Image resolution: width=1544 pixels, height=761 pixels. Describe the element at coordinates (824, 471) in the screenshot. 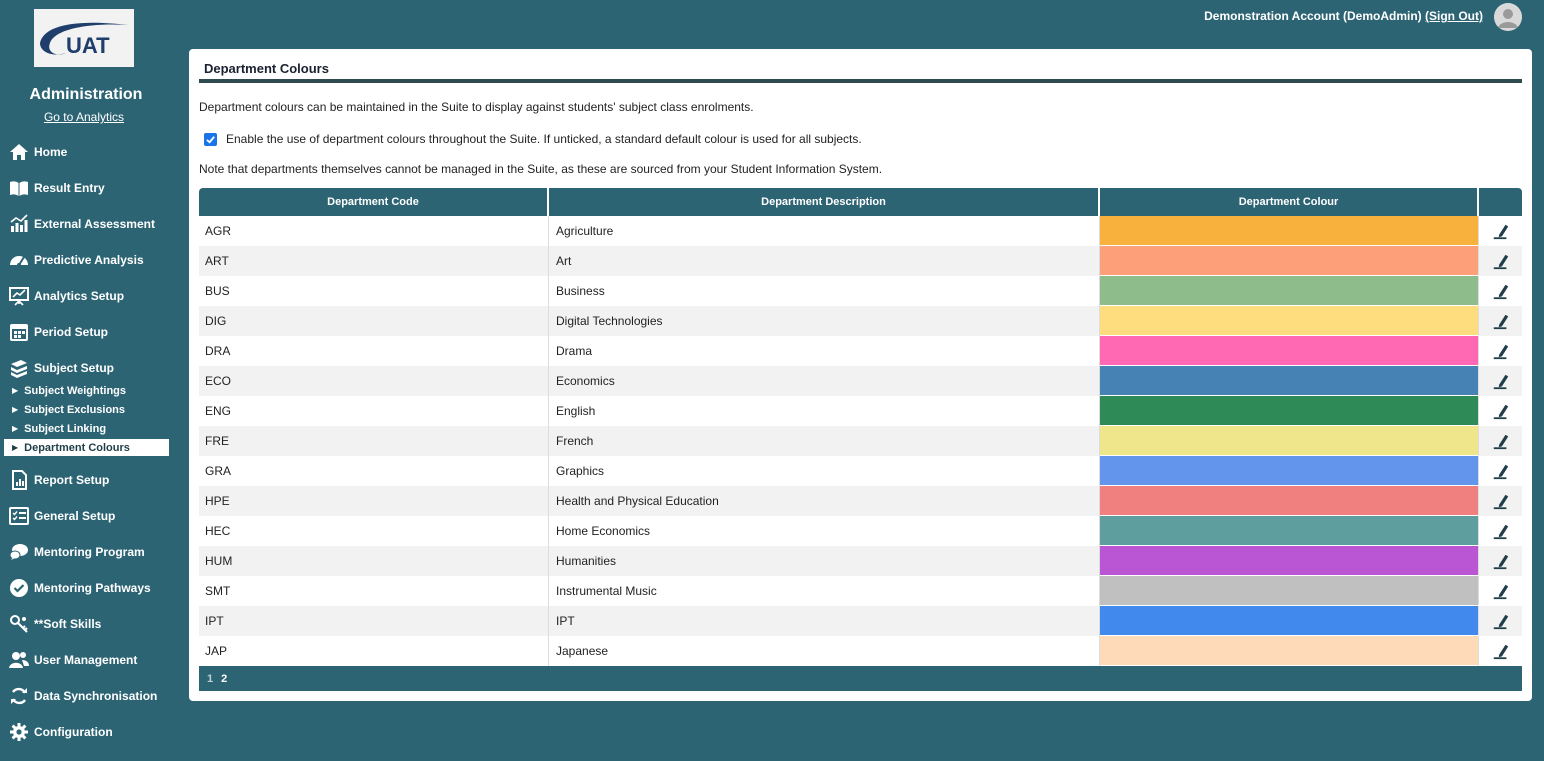

I see `department-description-cell: Graphics` at that location.